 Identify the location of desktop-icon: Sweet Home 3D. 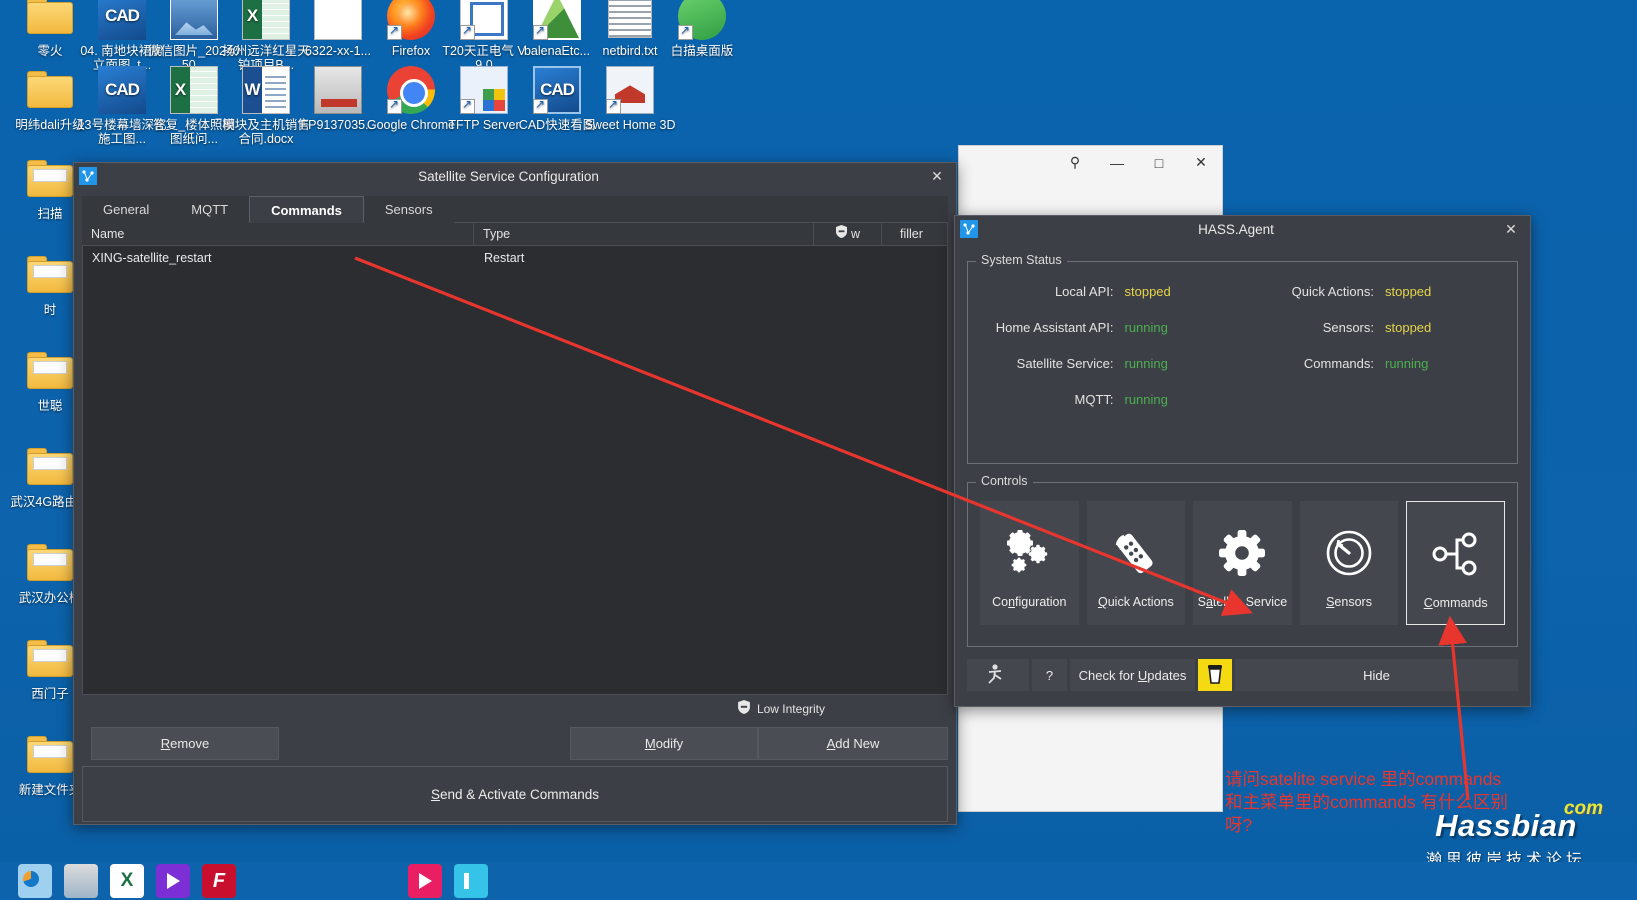
(630, 99).